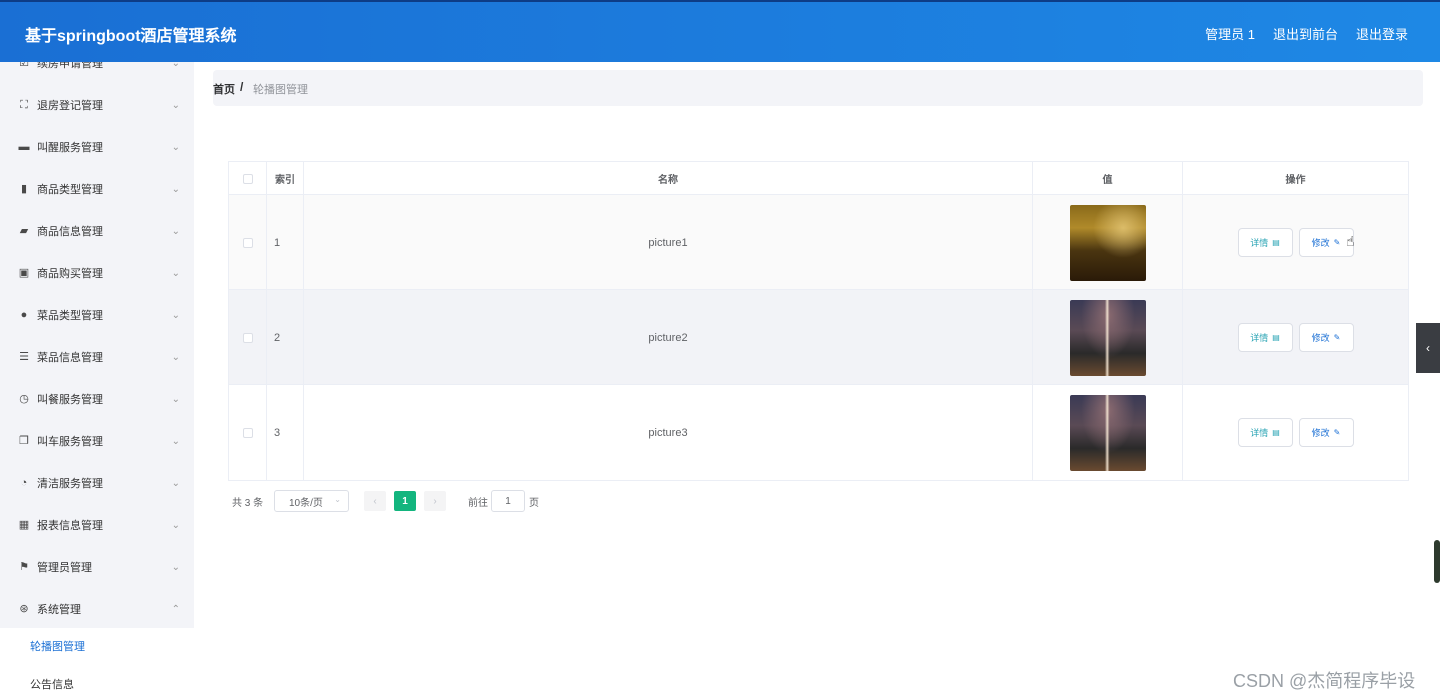  What do you see at coordinates (70, 400) in the screenshot?
I see `sidebar-item-label: 叫餐服务管理` at bounding box center [70, 400].